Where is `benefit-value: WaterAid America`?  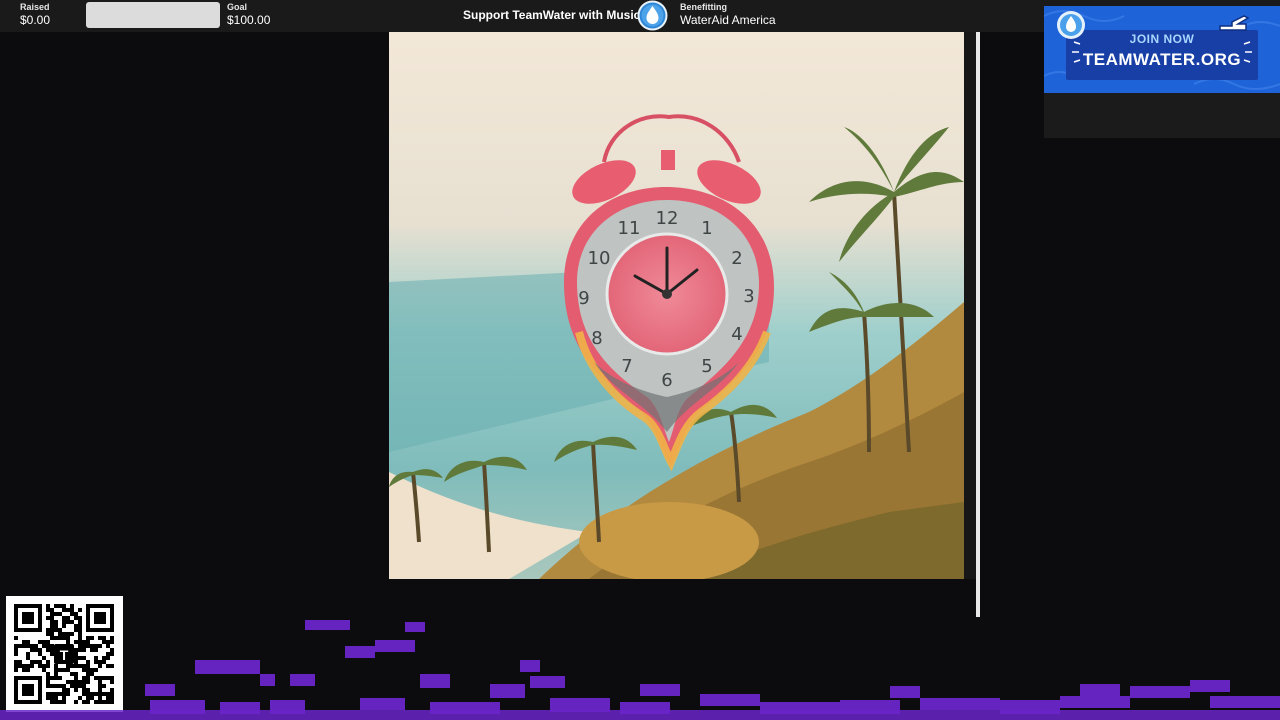
benefit-value: WaterAid America is located at coordinates (728, 20).